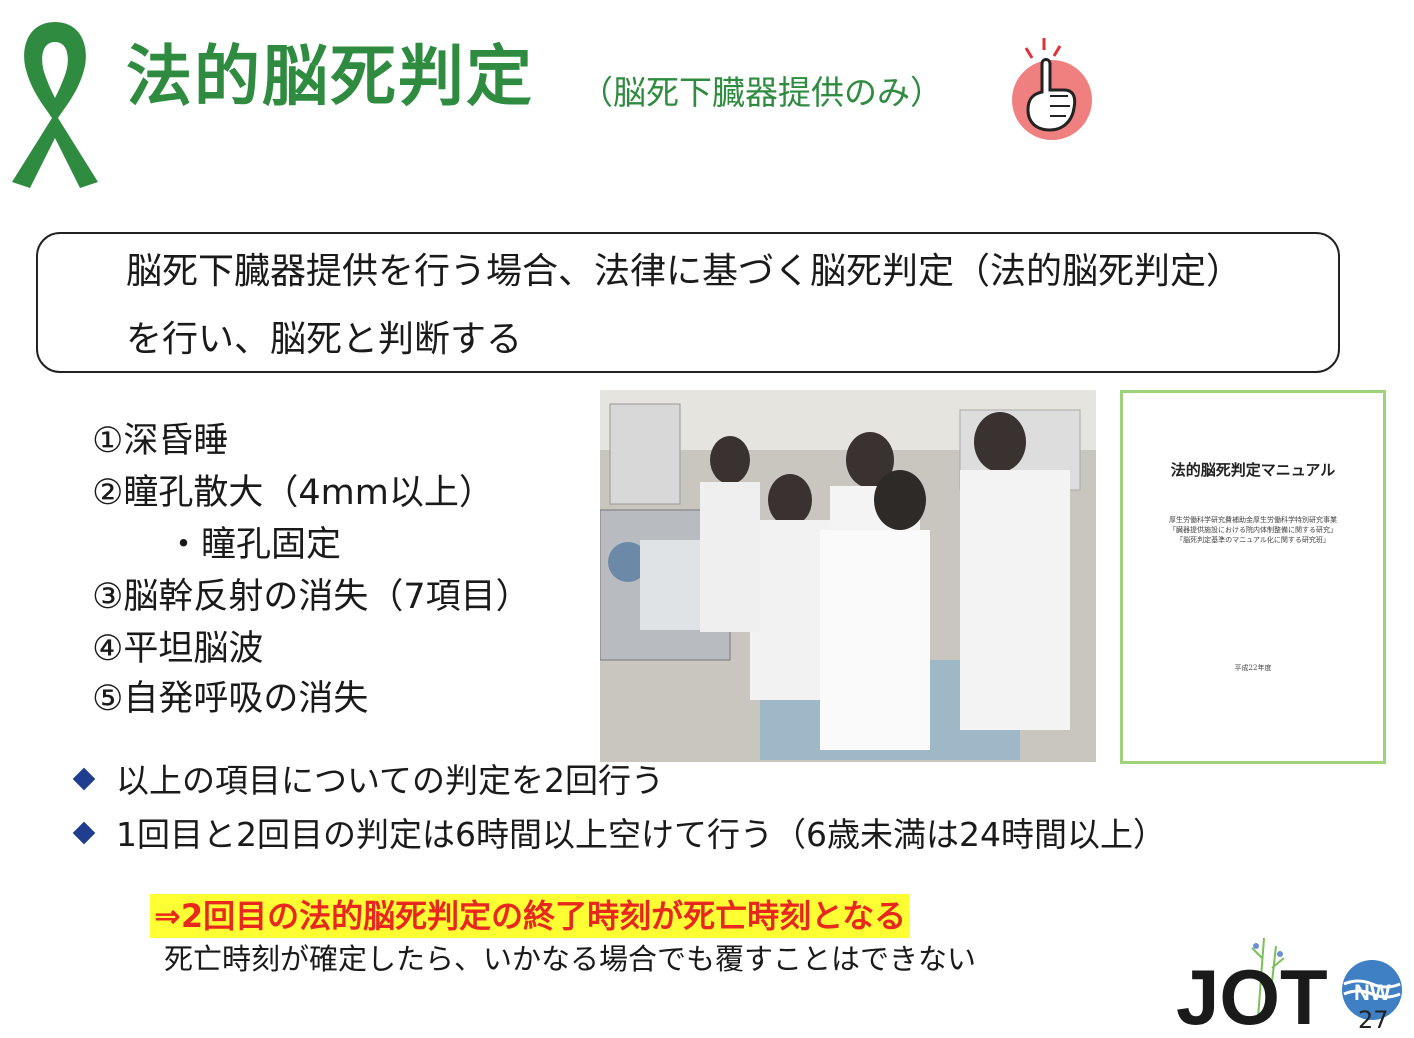 The width and height of the screenshot is (1414, 1038). Describe the element at coordinates (761, 92) in the screenshot. I see `page-subtitle: （脳死下臓器提供のみ）` at that location.